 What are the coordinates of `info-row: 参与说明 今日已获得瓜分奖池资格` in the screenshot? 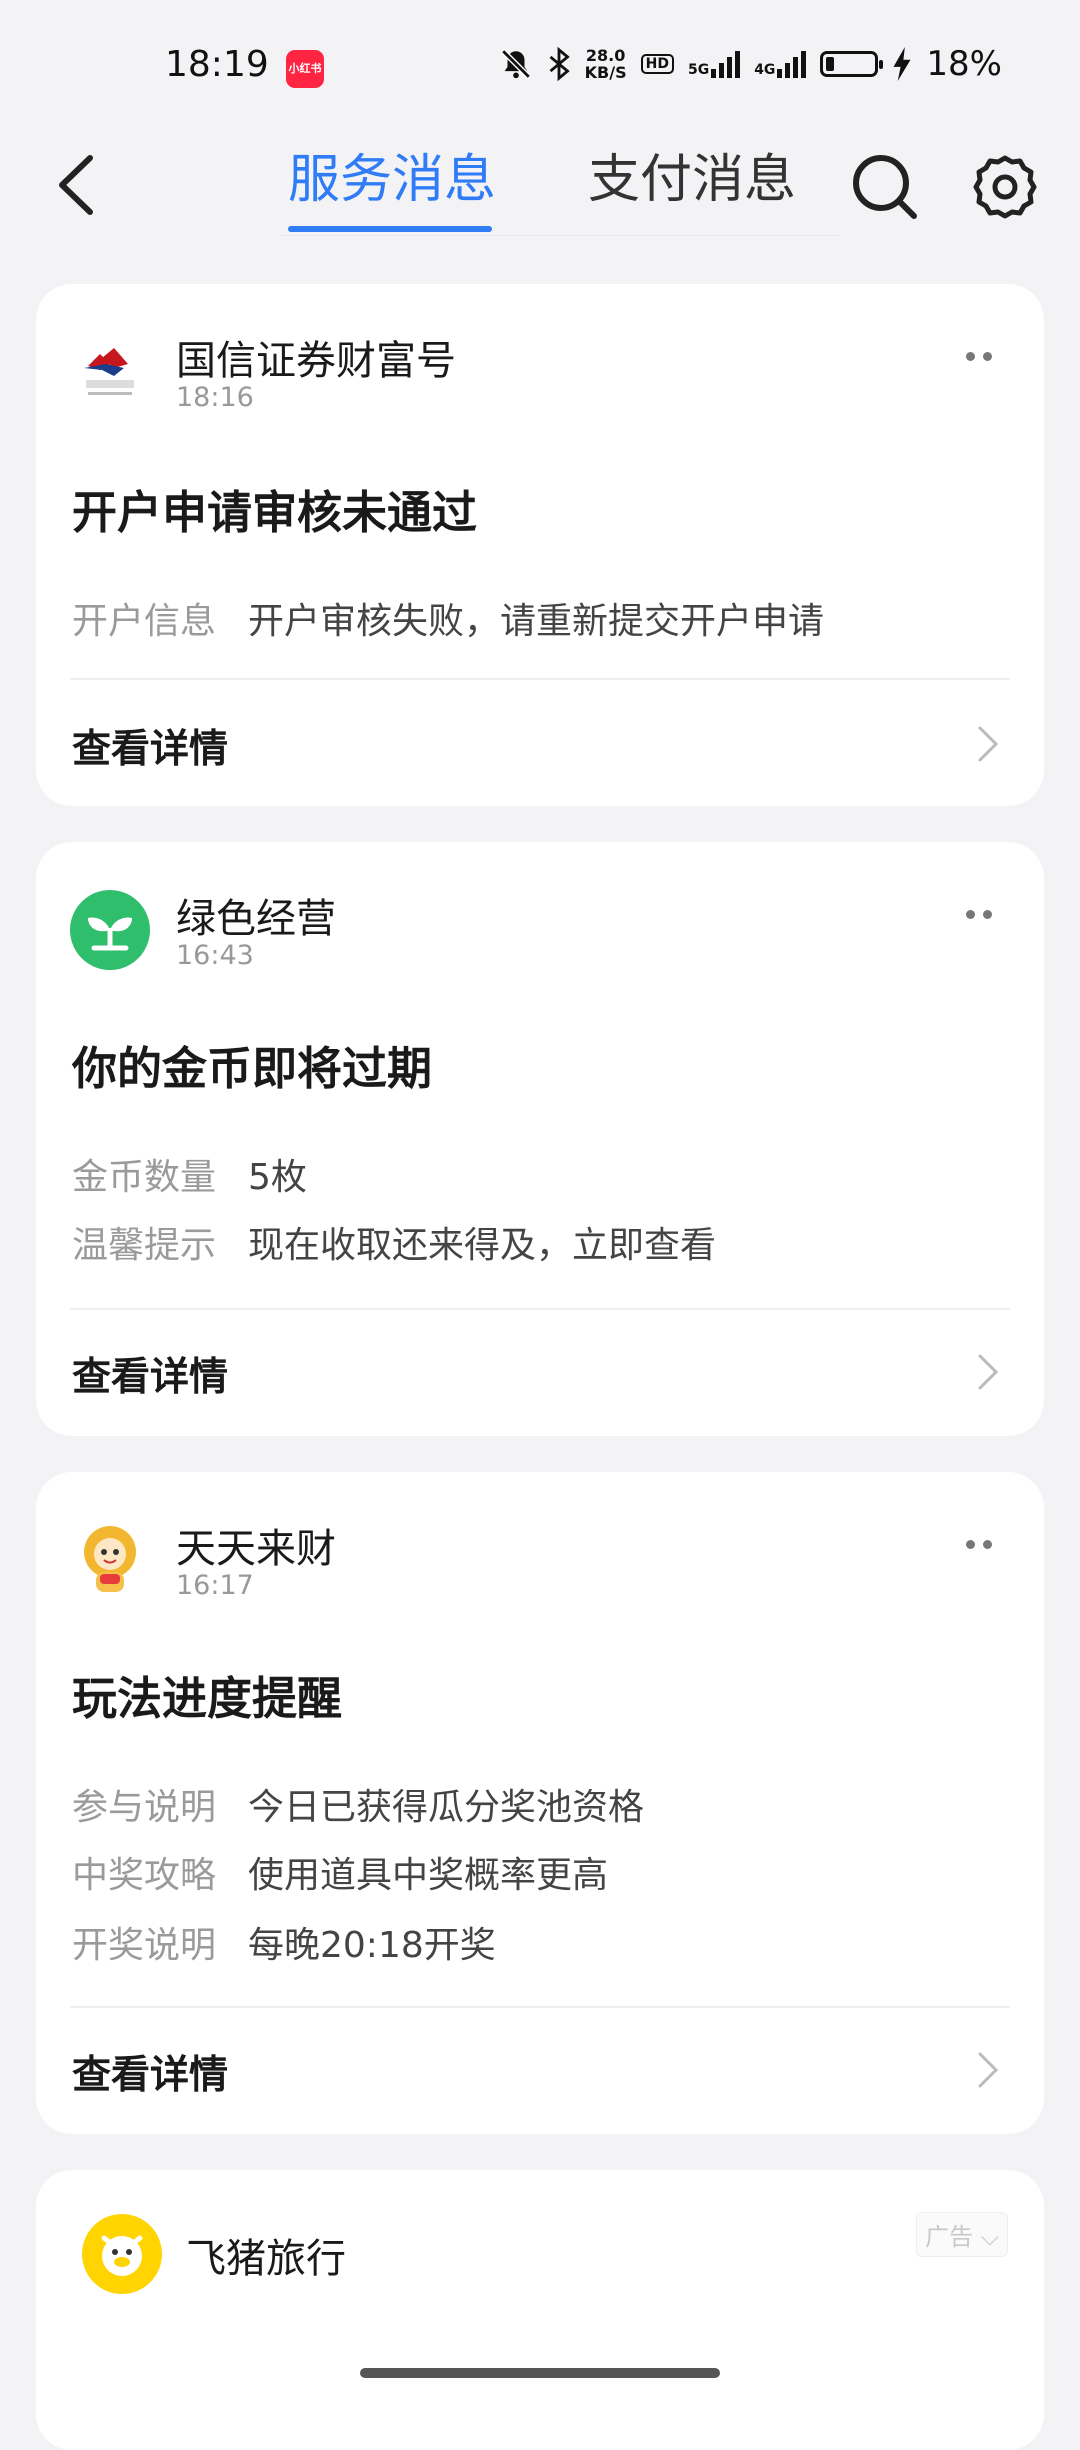 It's located at (358, 1807).